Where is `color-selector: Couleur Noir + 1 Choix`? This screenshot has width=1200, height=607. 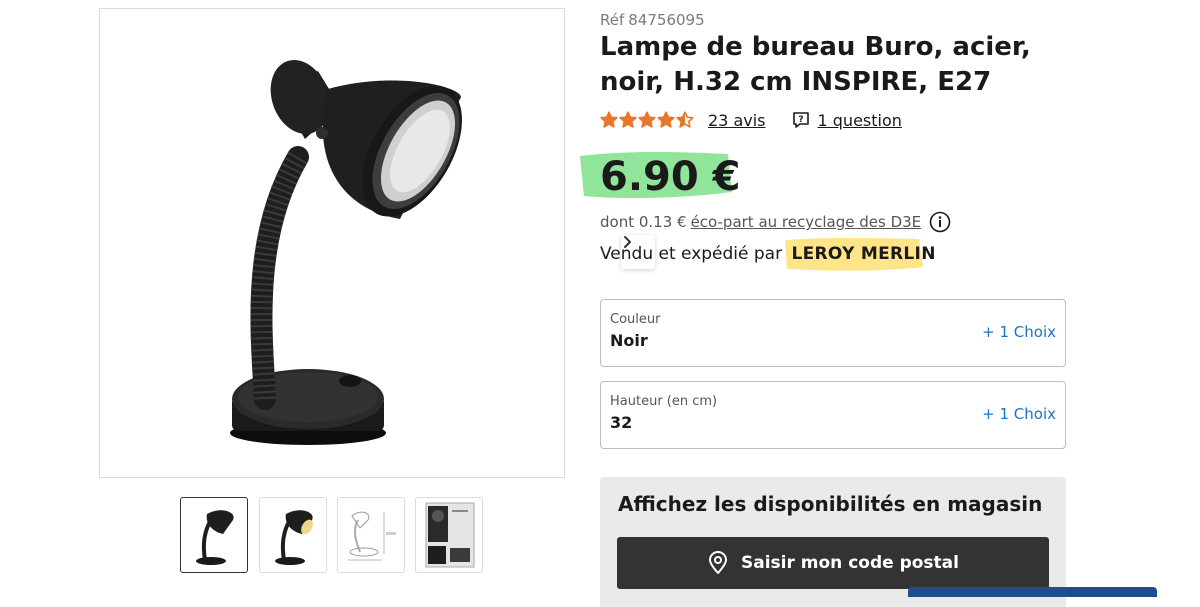 color-selector: Couleur Noir + 1 Choix is located at coordinates (833, 333).